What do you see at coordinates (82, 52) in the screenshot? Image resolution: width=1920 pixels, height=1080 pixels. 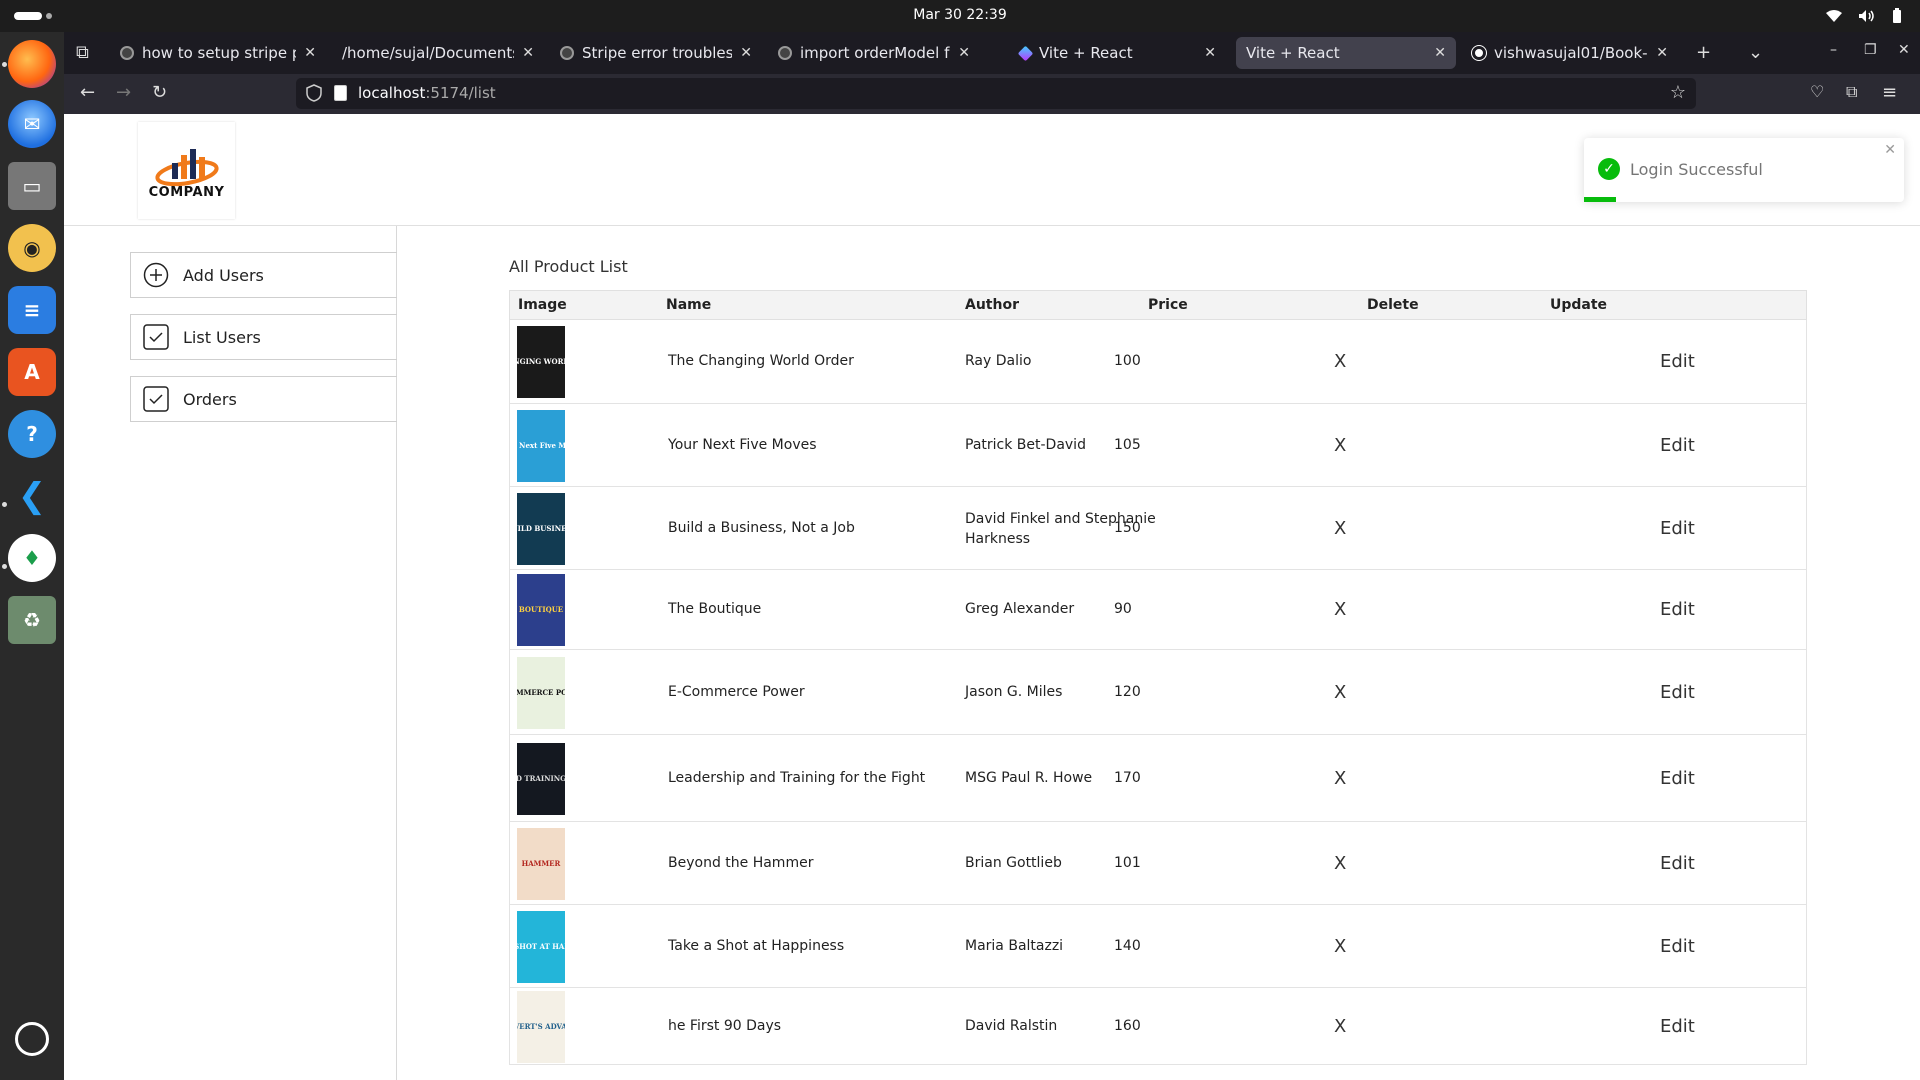 I see `tab-overview-icon: ⧉` at bounding box center [82, 52].